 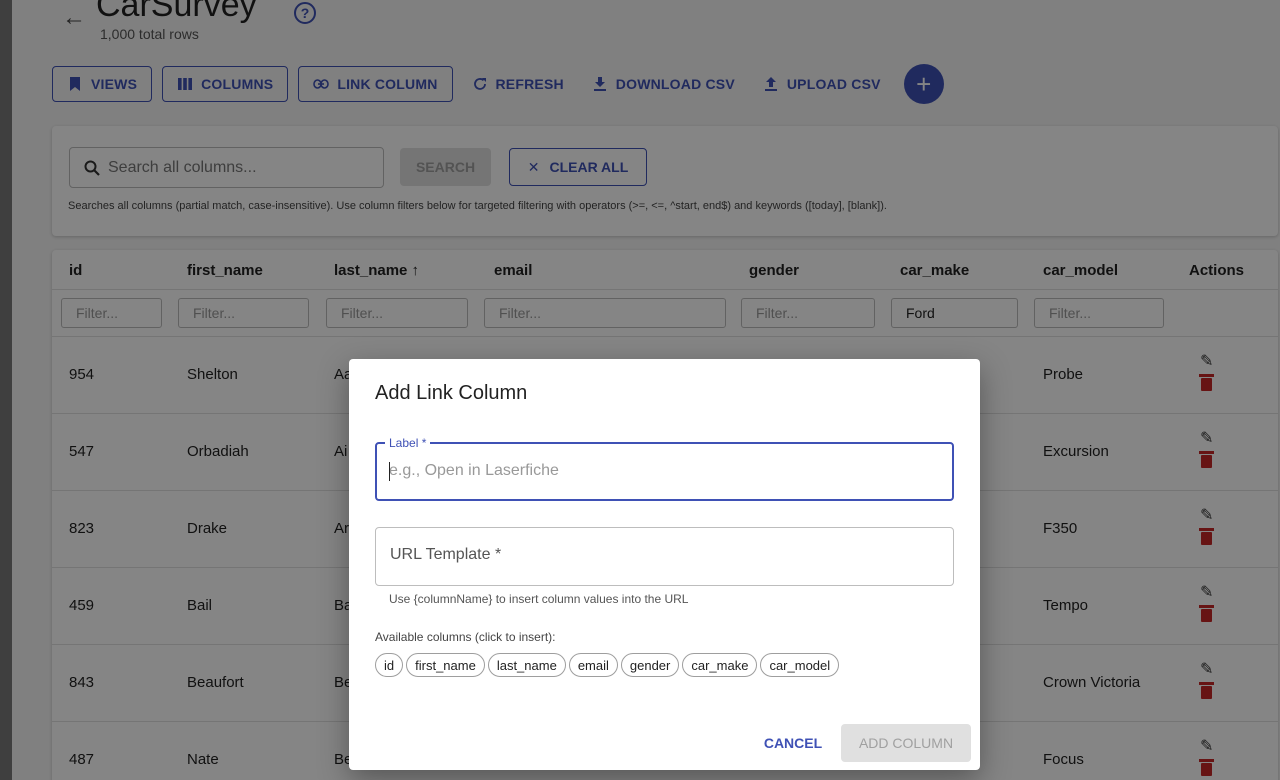 What do you see at coordinates (446, 554) in the screenshot?
I see `url-template-placeholder: URL Template *` at bounding box center [446, 554].